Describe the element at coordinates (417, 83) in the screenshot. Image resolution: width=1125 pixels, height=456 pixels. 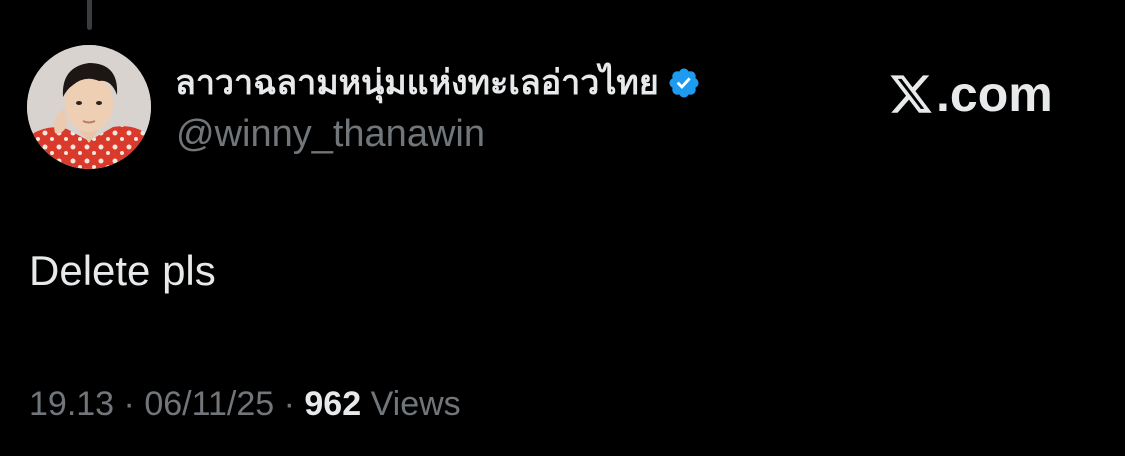
I see `author-display-name: ลาวาฉลามหนุ่มแห่งทะเลอ่าวไทย` at that location.